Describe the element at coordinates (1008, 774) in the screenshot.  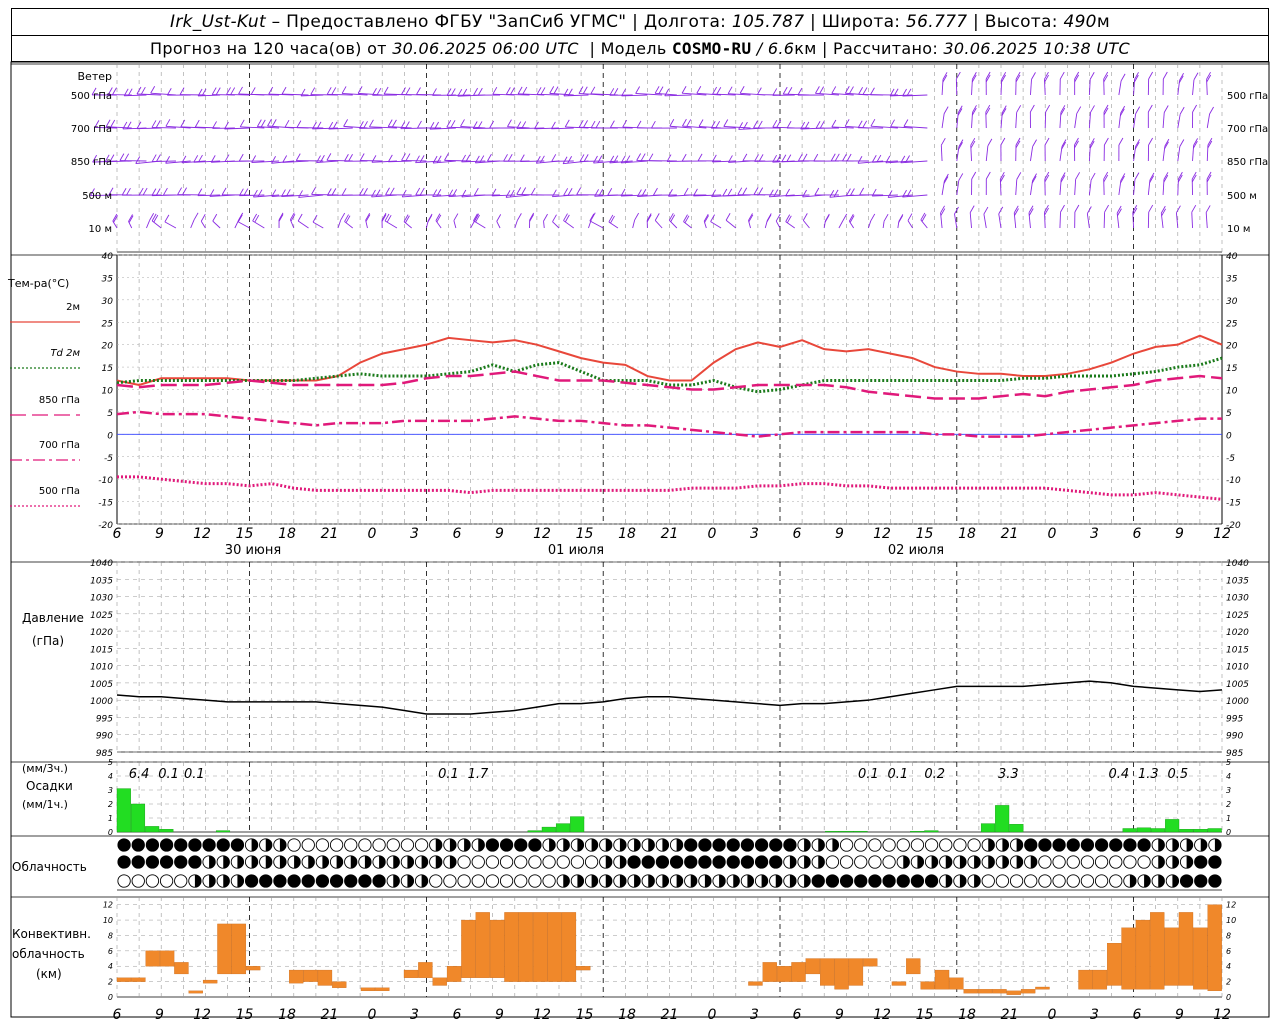
I see `precip-total: 3.3` at that location.